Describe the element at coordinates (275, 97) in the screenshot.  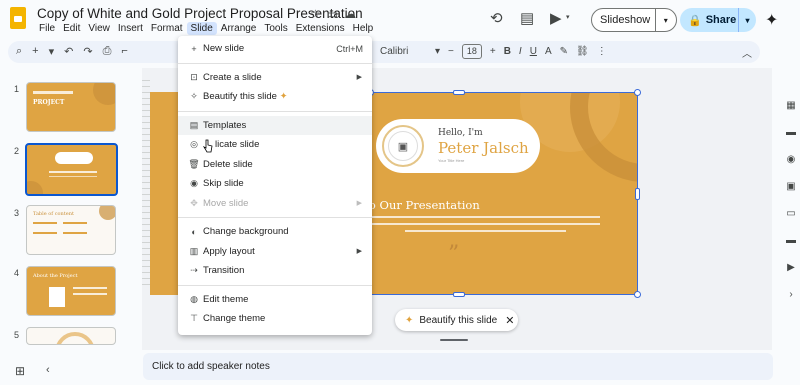
I see `menu-item-beautify-slide: ✧ Beautify this slide ✦` at that location.